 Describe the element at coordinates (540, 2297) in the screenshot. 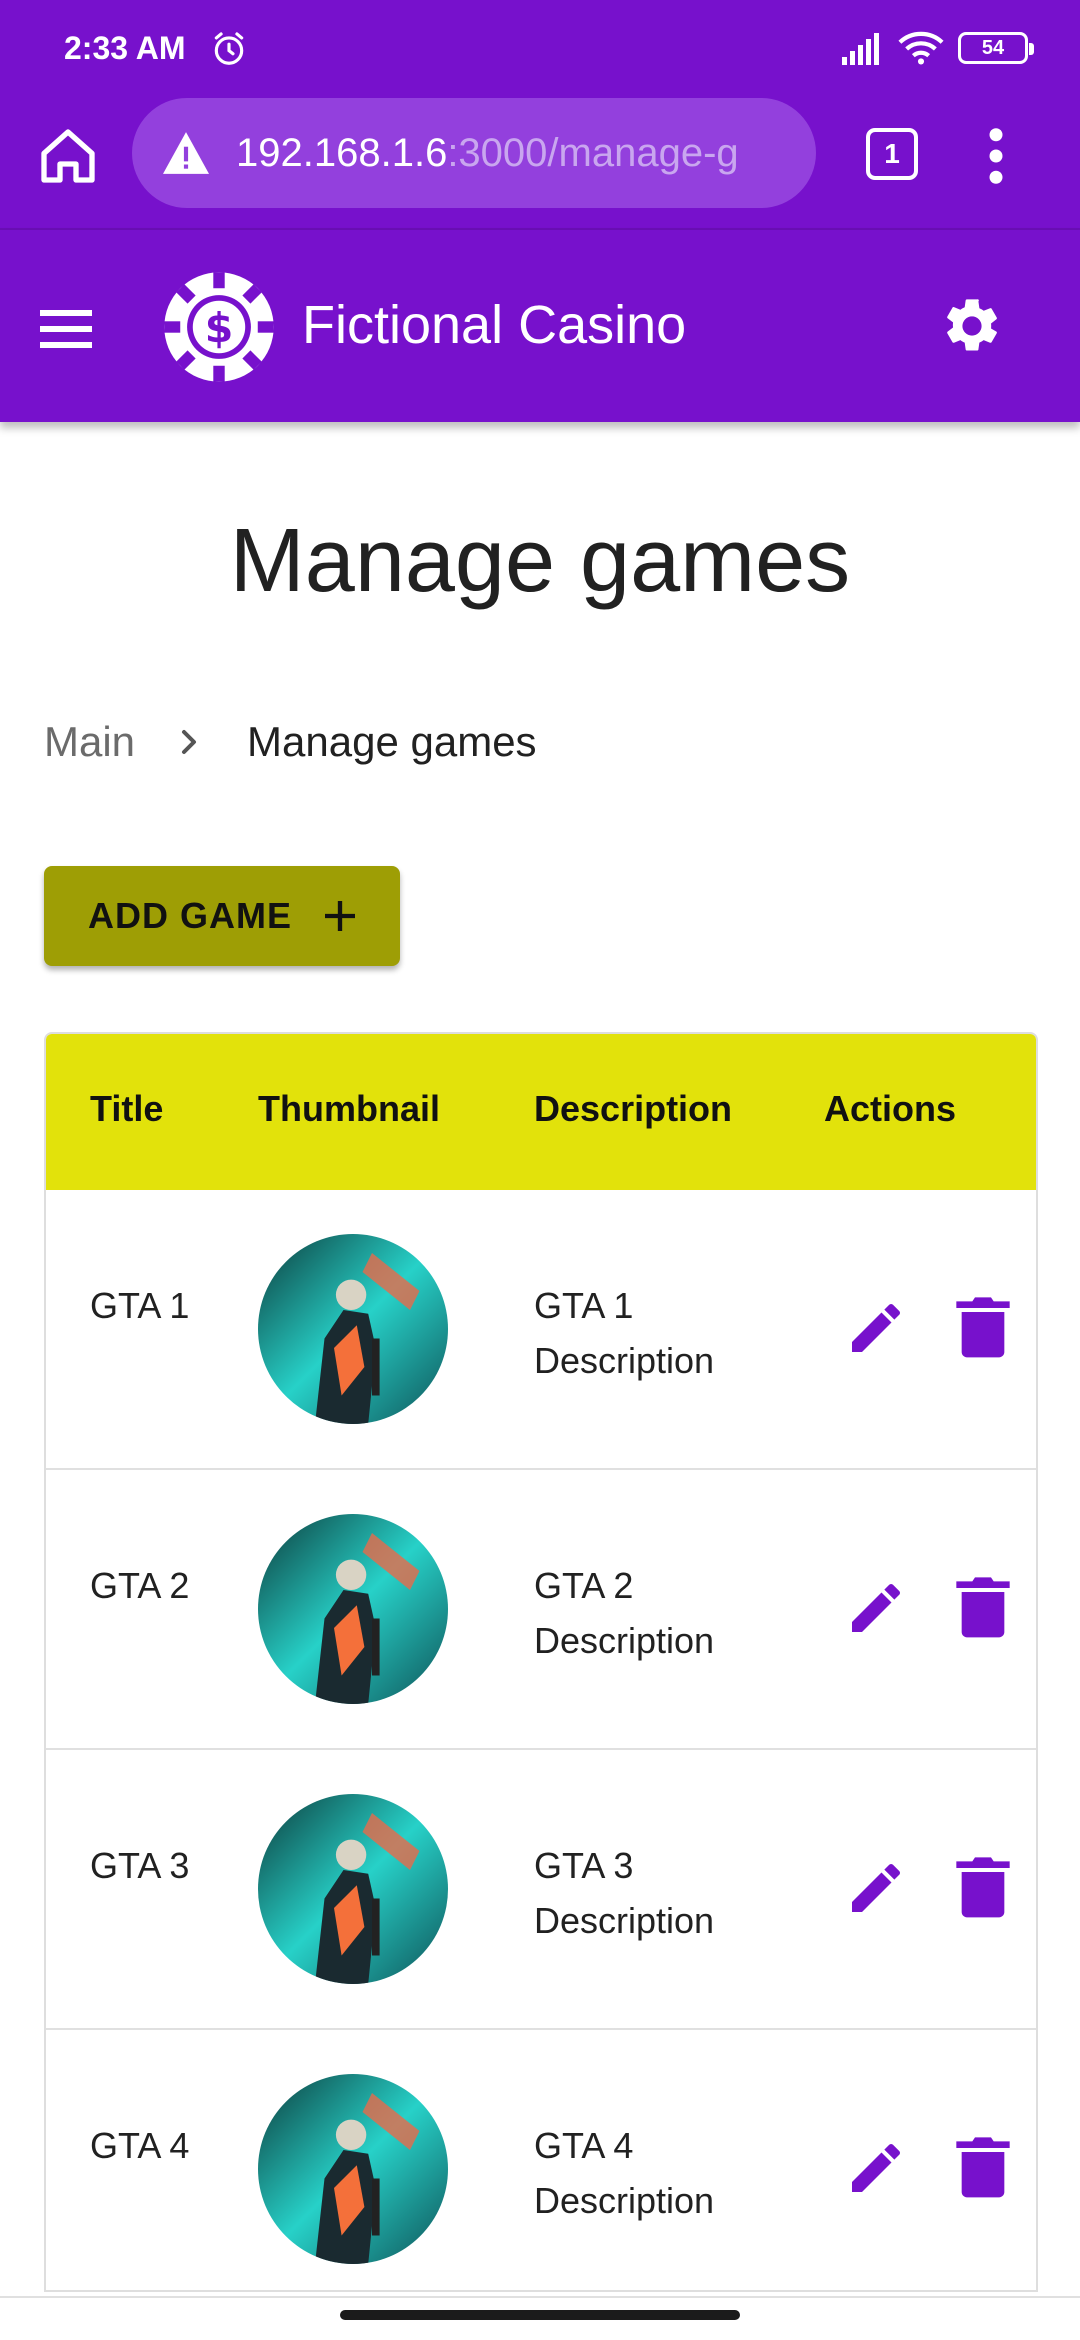

I see `bottom-divider` at that location.